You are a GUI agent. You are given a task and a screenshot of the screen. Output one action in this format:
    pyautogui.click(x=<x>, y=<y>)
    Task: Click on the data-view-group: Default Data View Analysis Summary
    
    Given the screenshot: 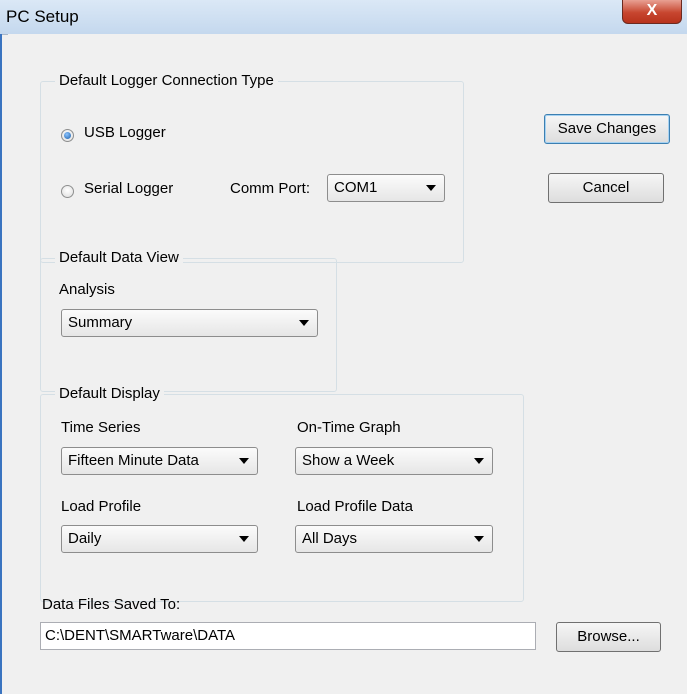 What is the action you would take?
    pyautogui.click(x=188, y=320)
    